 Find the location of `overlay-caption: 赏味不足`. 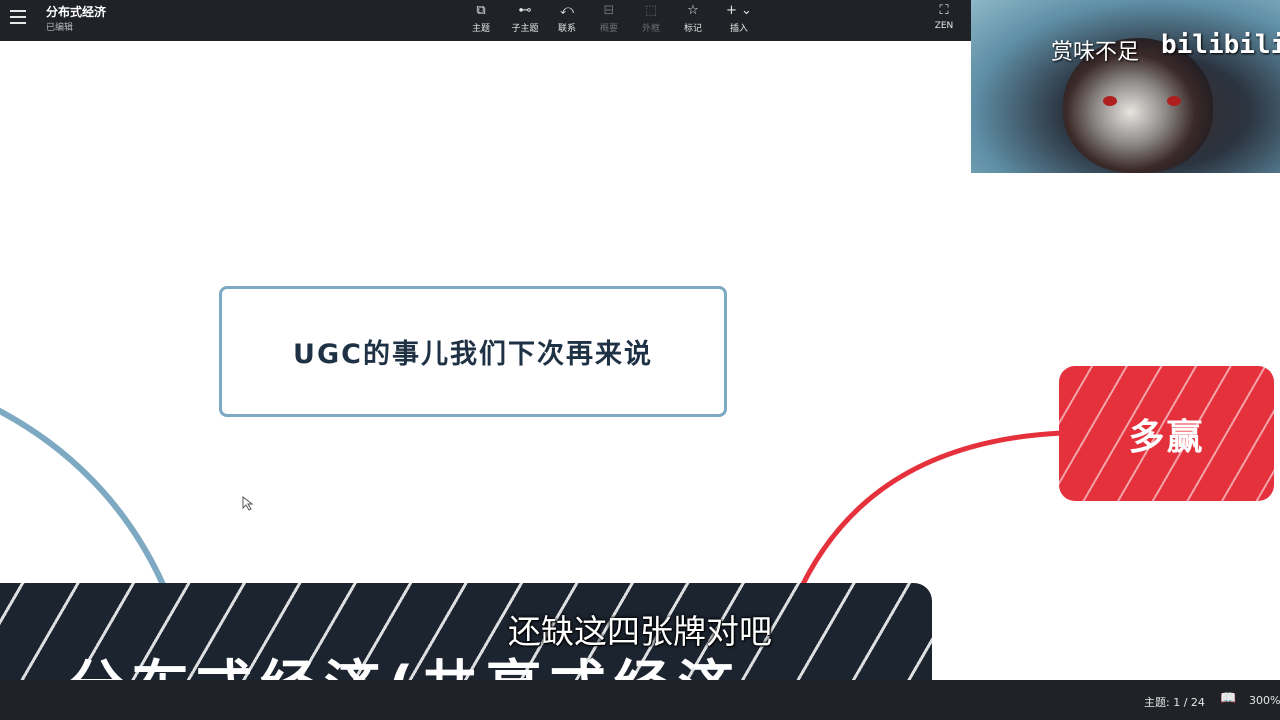

overlay-caption: 赏味不足 is located at coordinates (1095, 52).